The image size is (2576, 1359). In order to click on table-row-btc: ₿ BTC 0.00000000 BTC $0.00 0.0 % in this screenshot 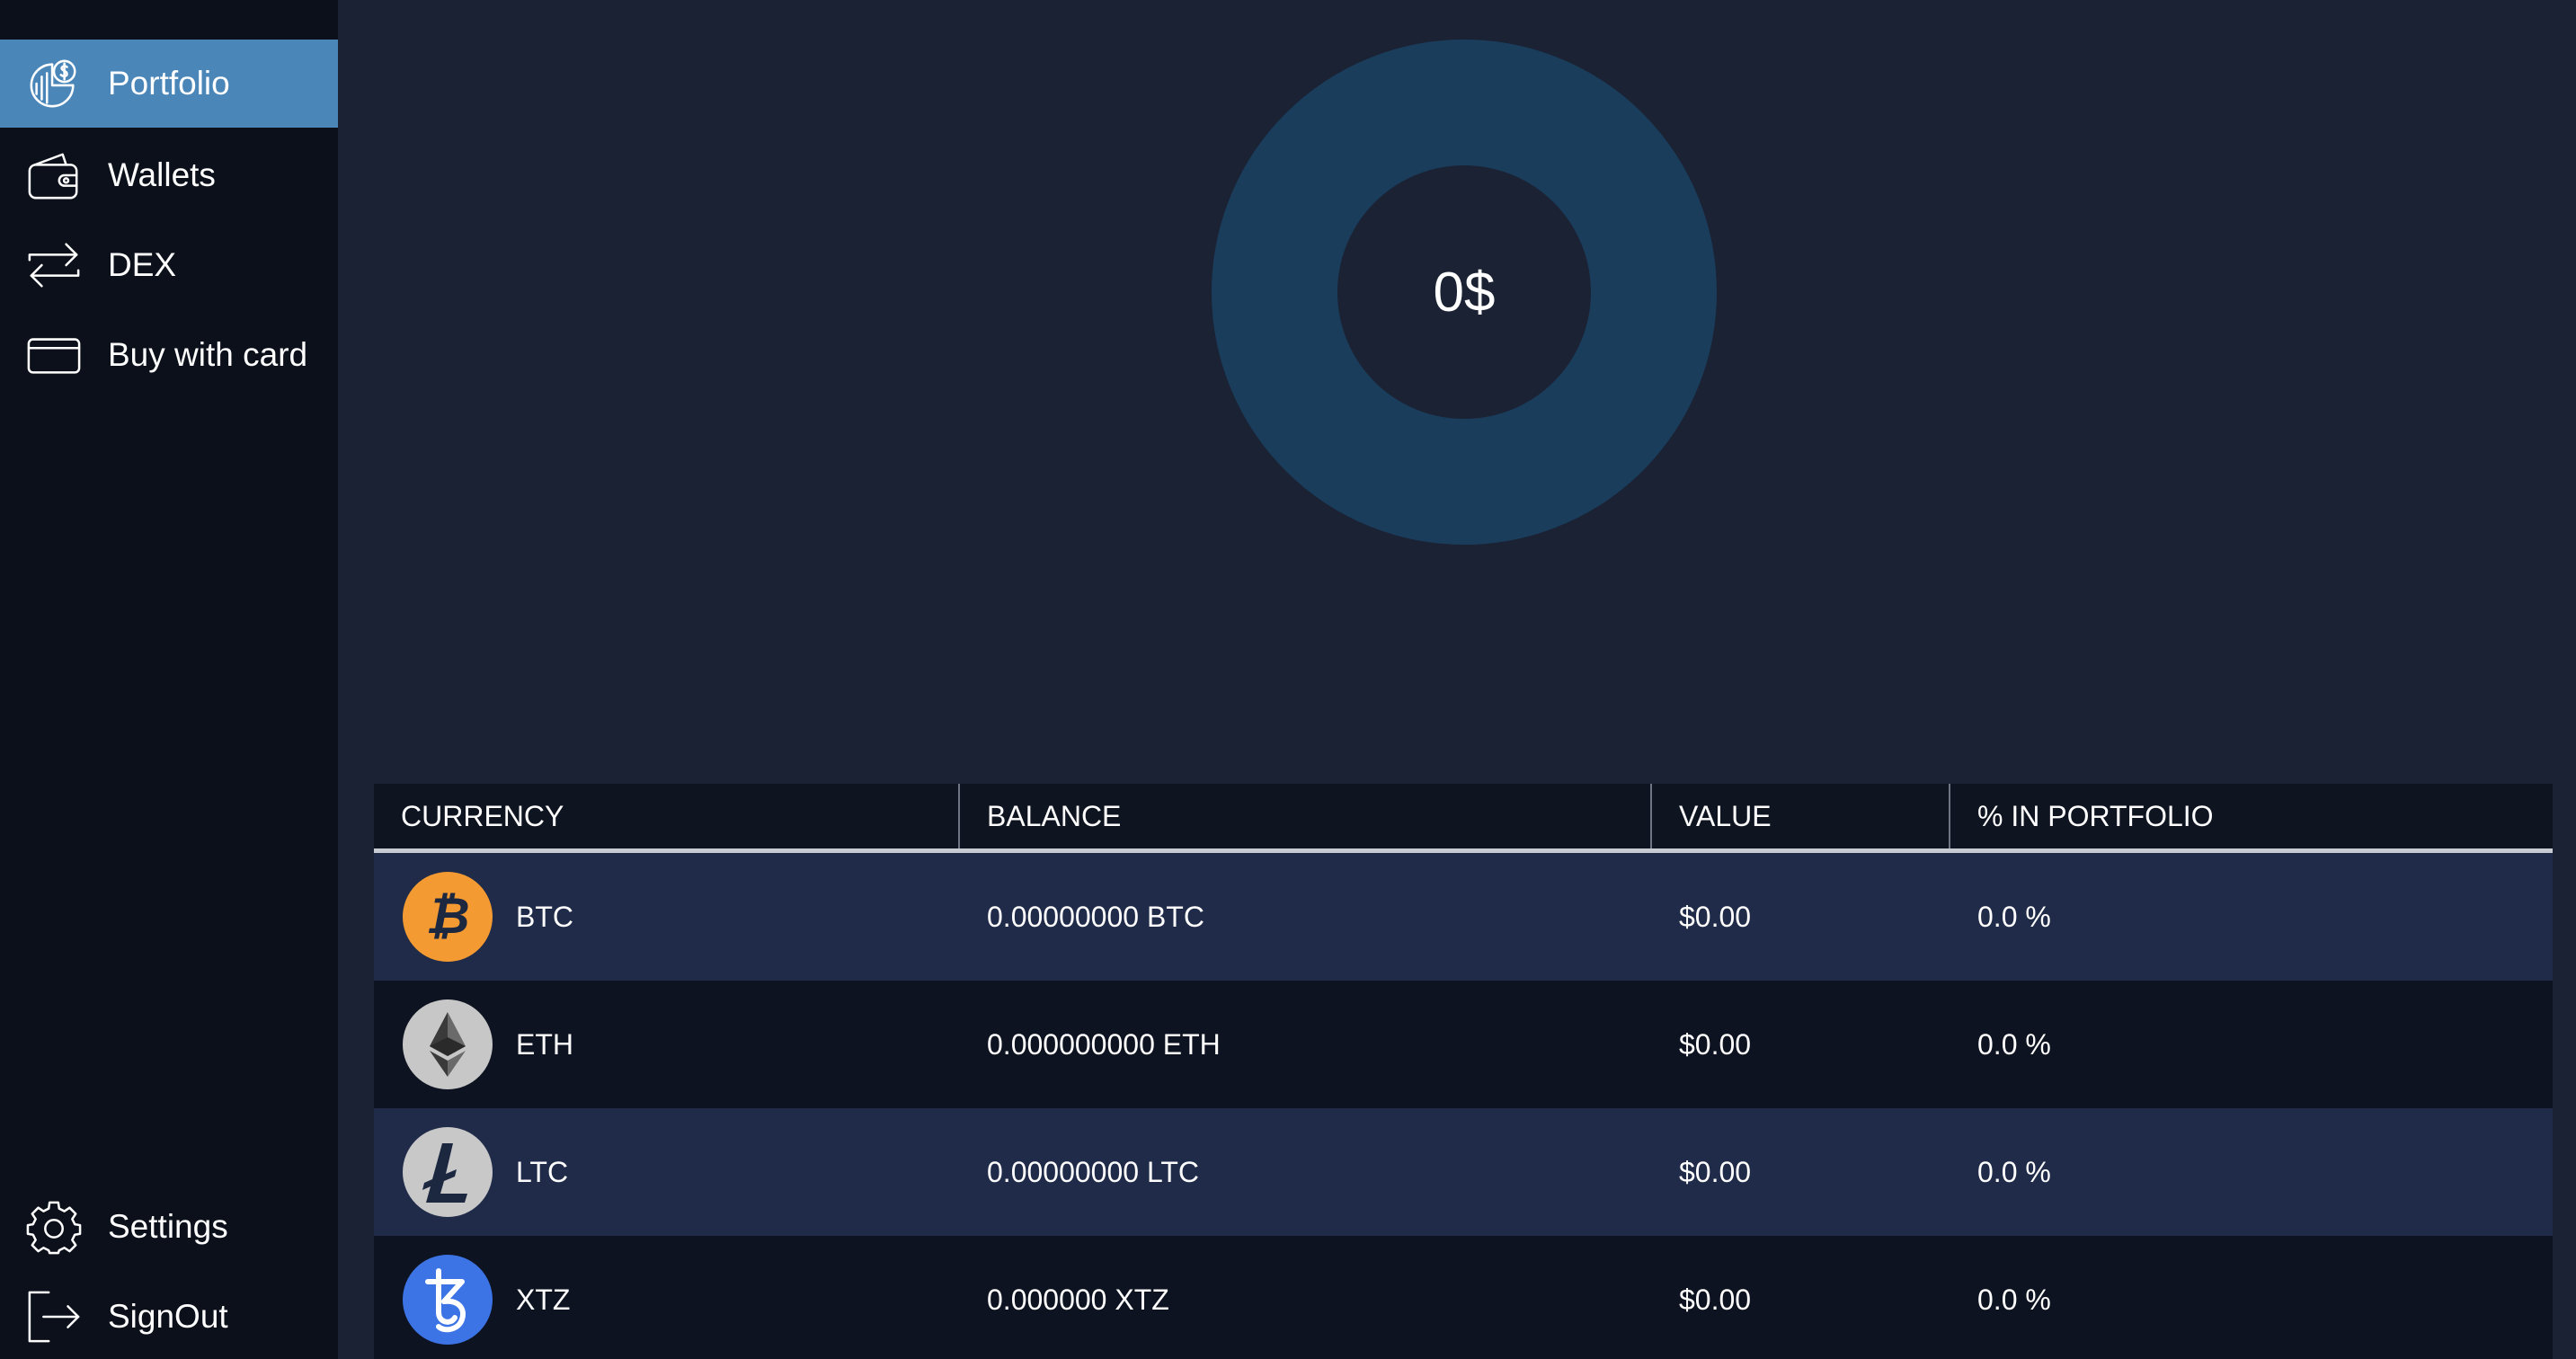, I will do `click(1463, 917)`.